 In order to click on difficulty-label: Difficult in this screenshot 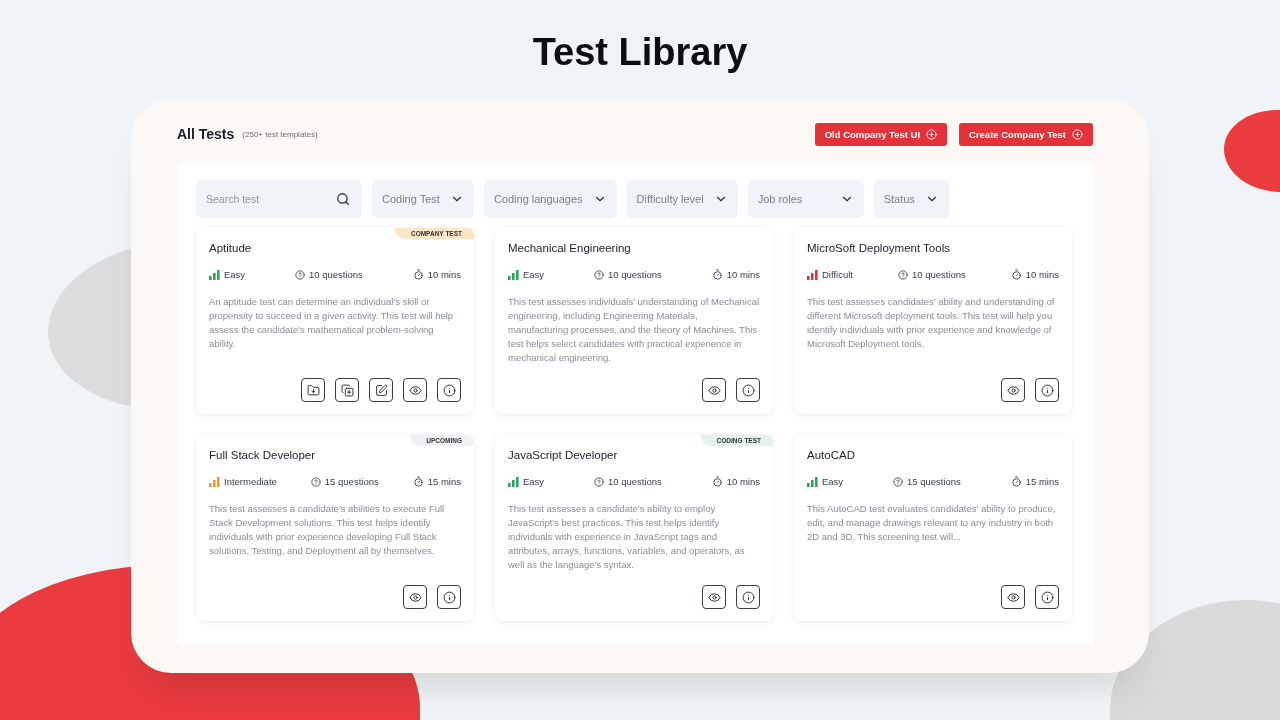, I will do `click(837, 274)`.